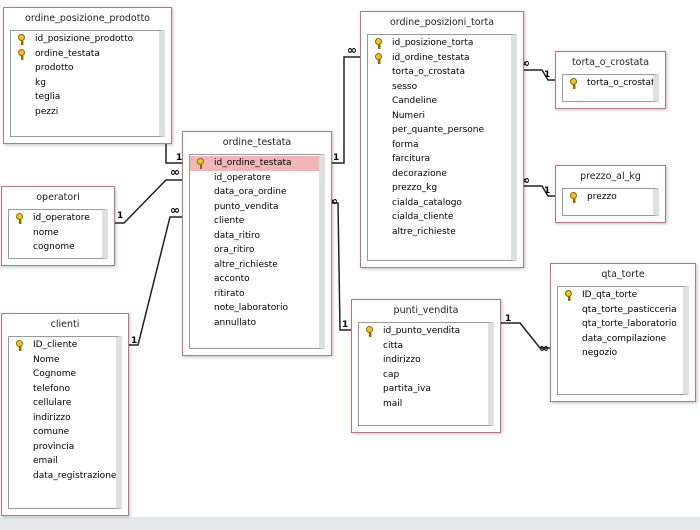 This screenshot has width=700, height=530. I want to click on field-row: ID_cliente, so click(62, 345).